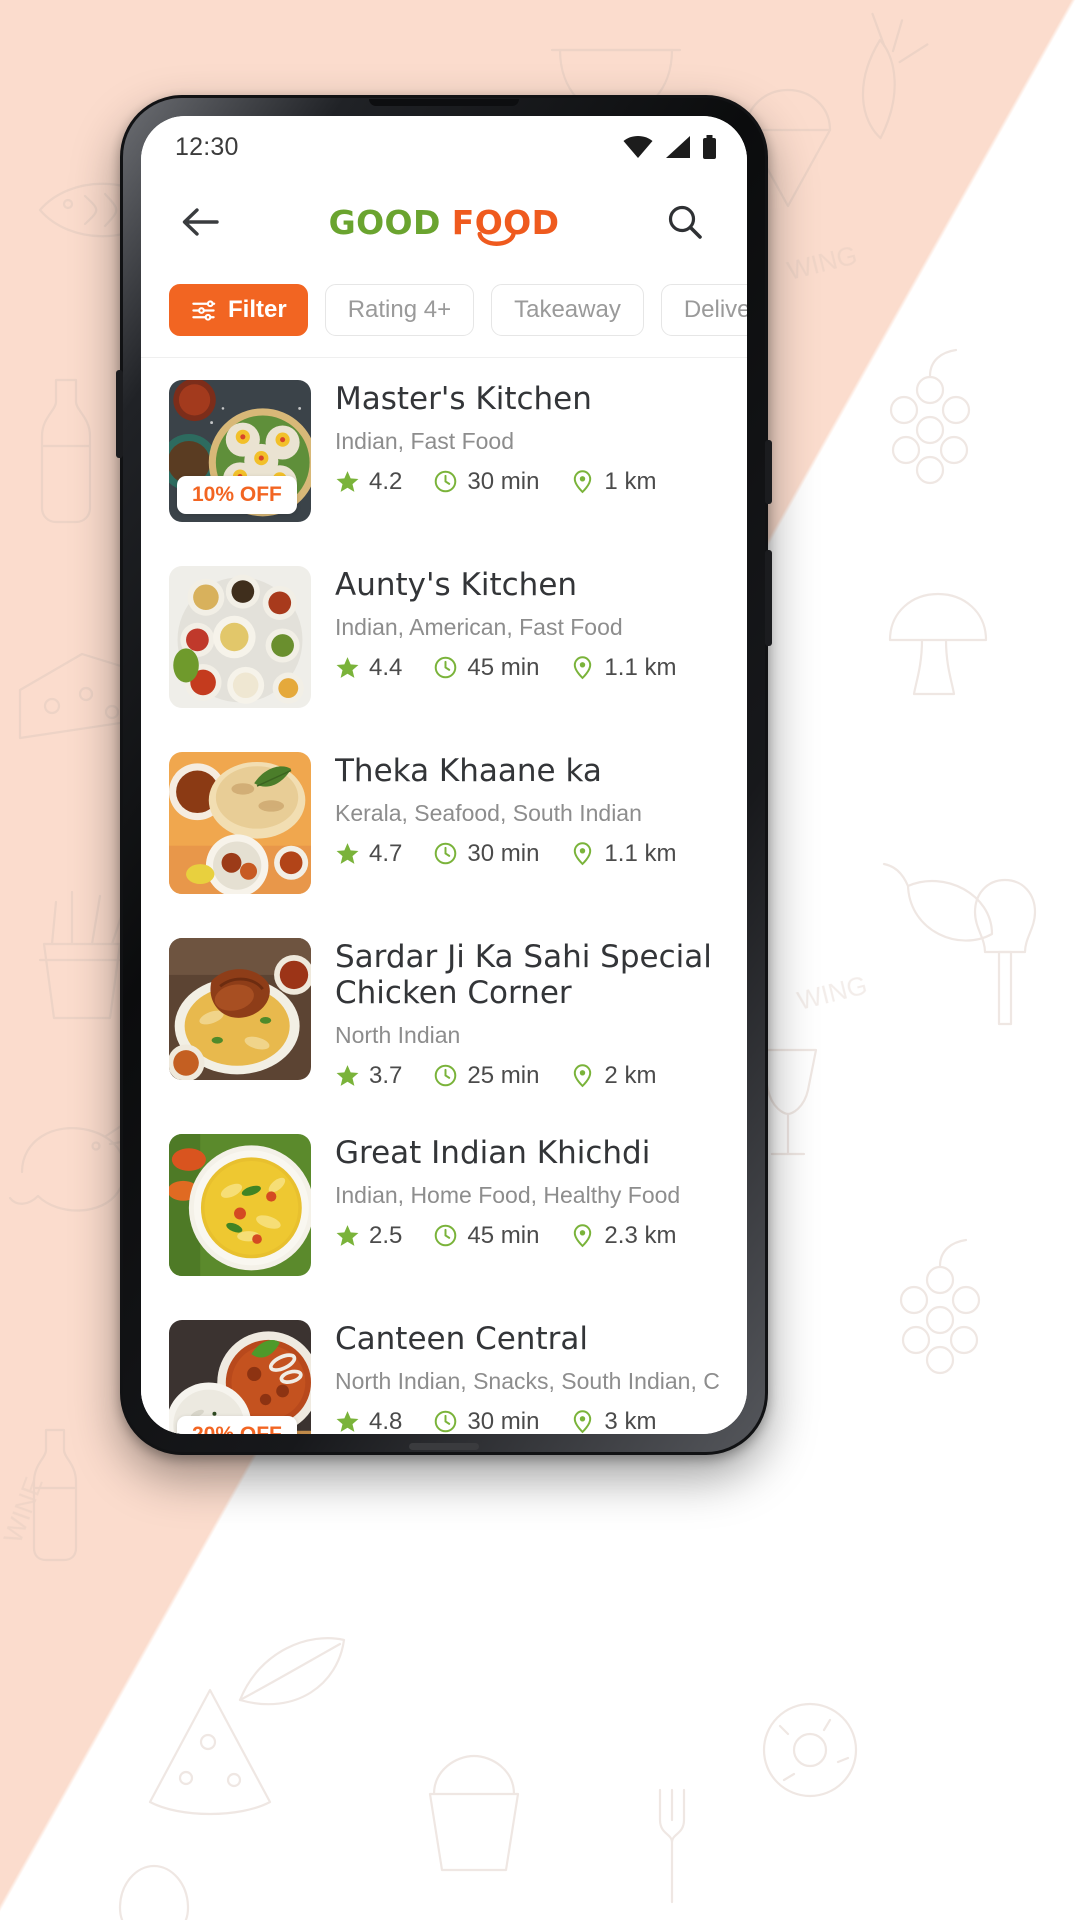 The image size is (1080, 1920). I want to click on food-photo-thali, so click(240, 637).